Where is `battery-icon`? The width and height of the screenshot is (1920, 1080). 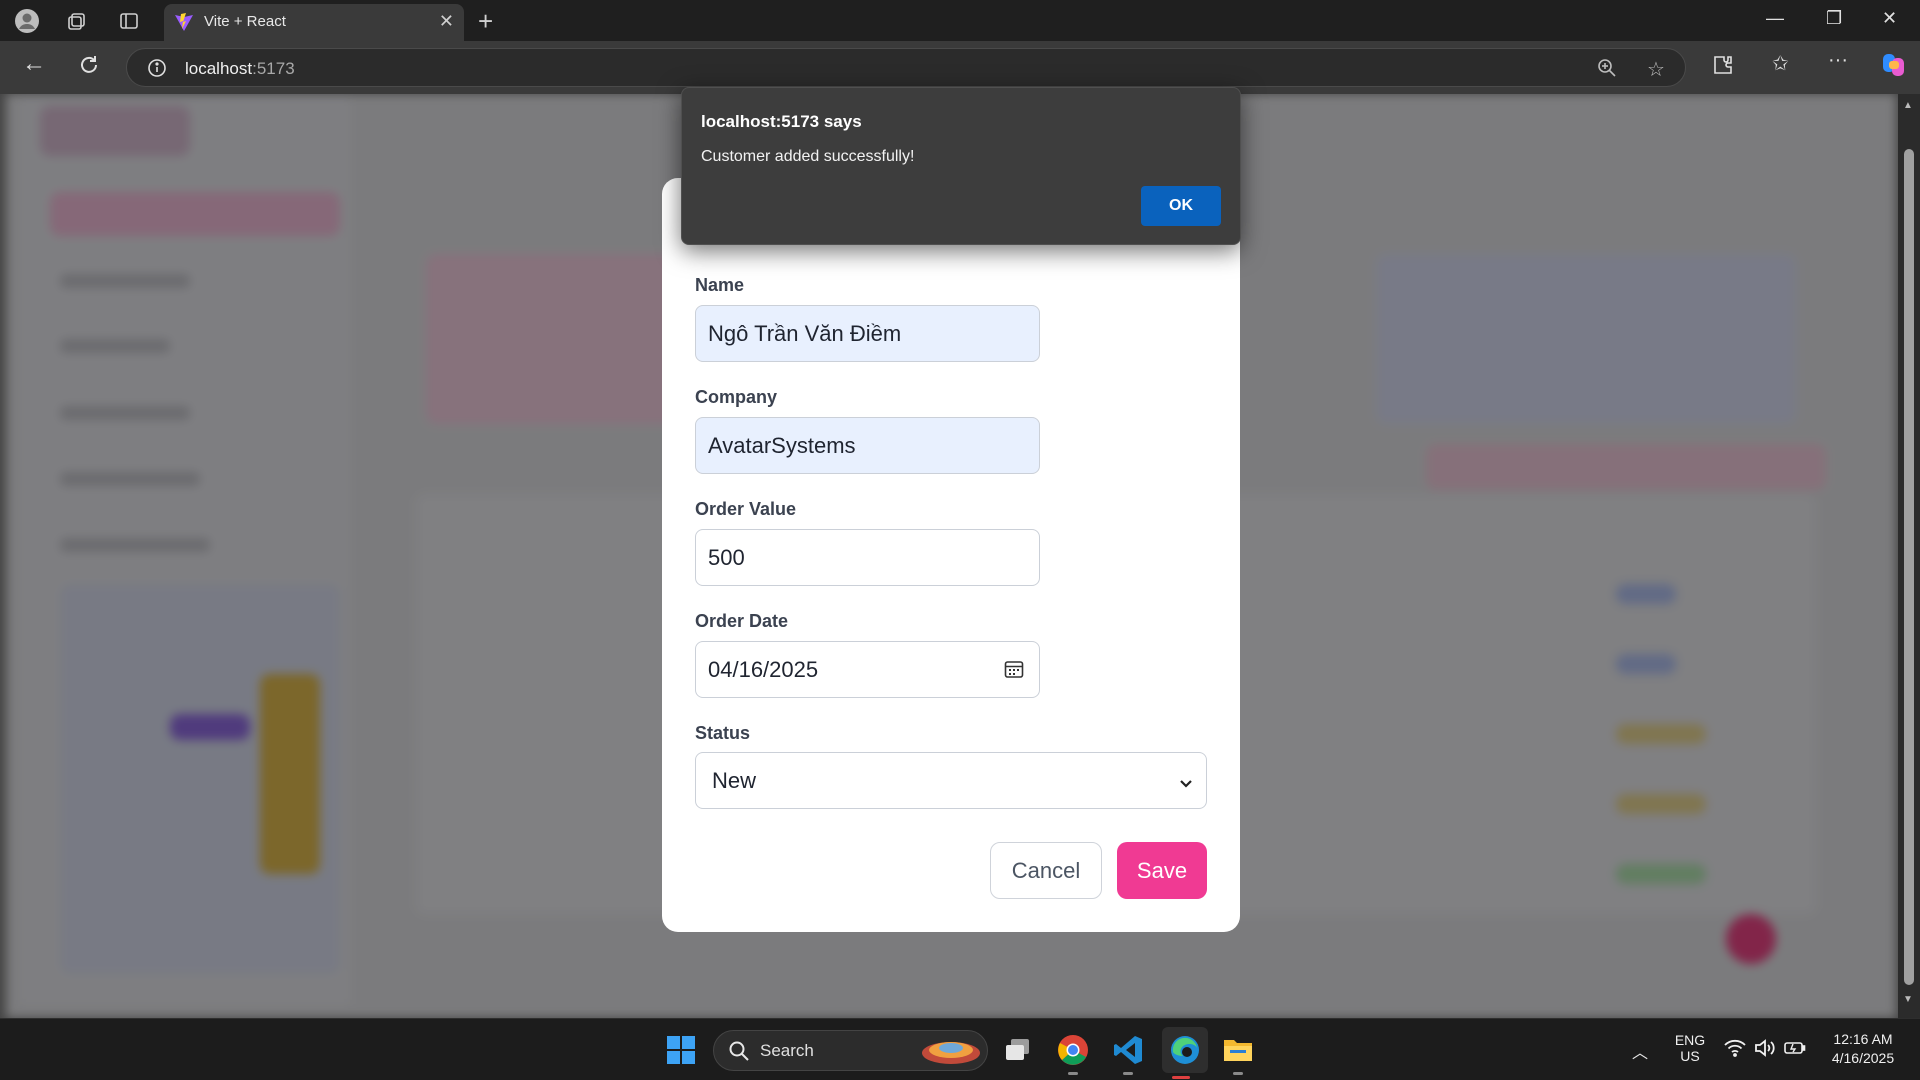 battery-icon is located at coordinates (1795, 1050).